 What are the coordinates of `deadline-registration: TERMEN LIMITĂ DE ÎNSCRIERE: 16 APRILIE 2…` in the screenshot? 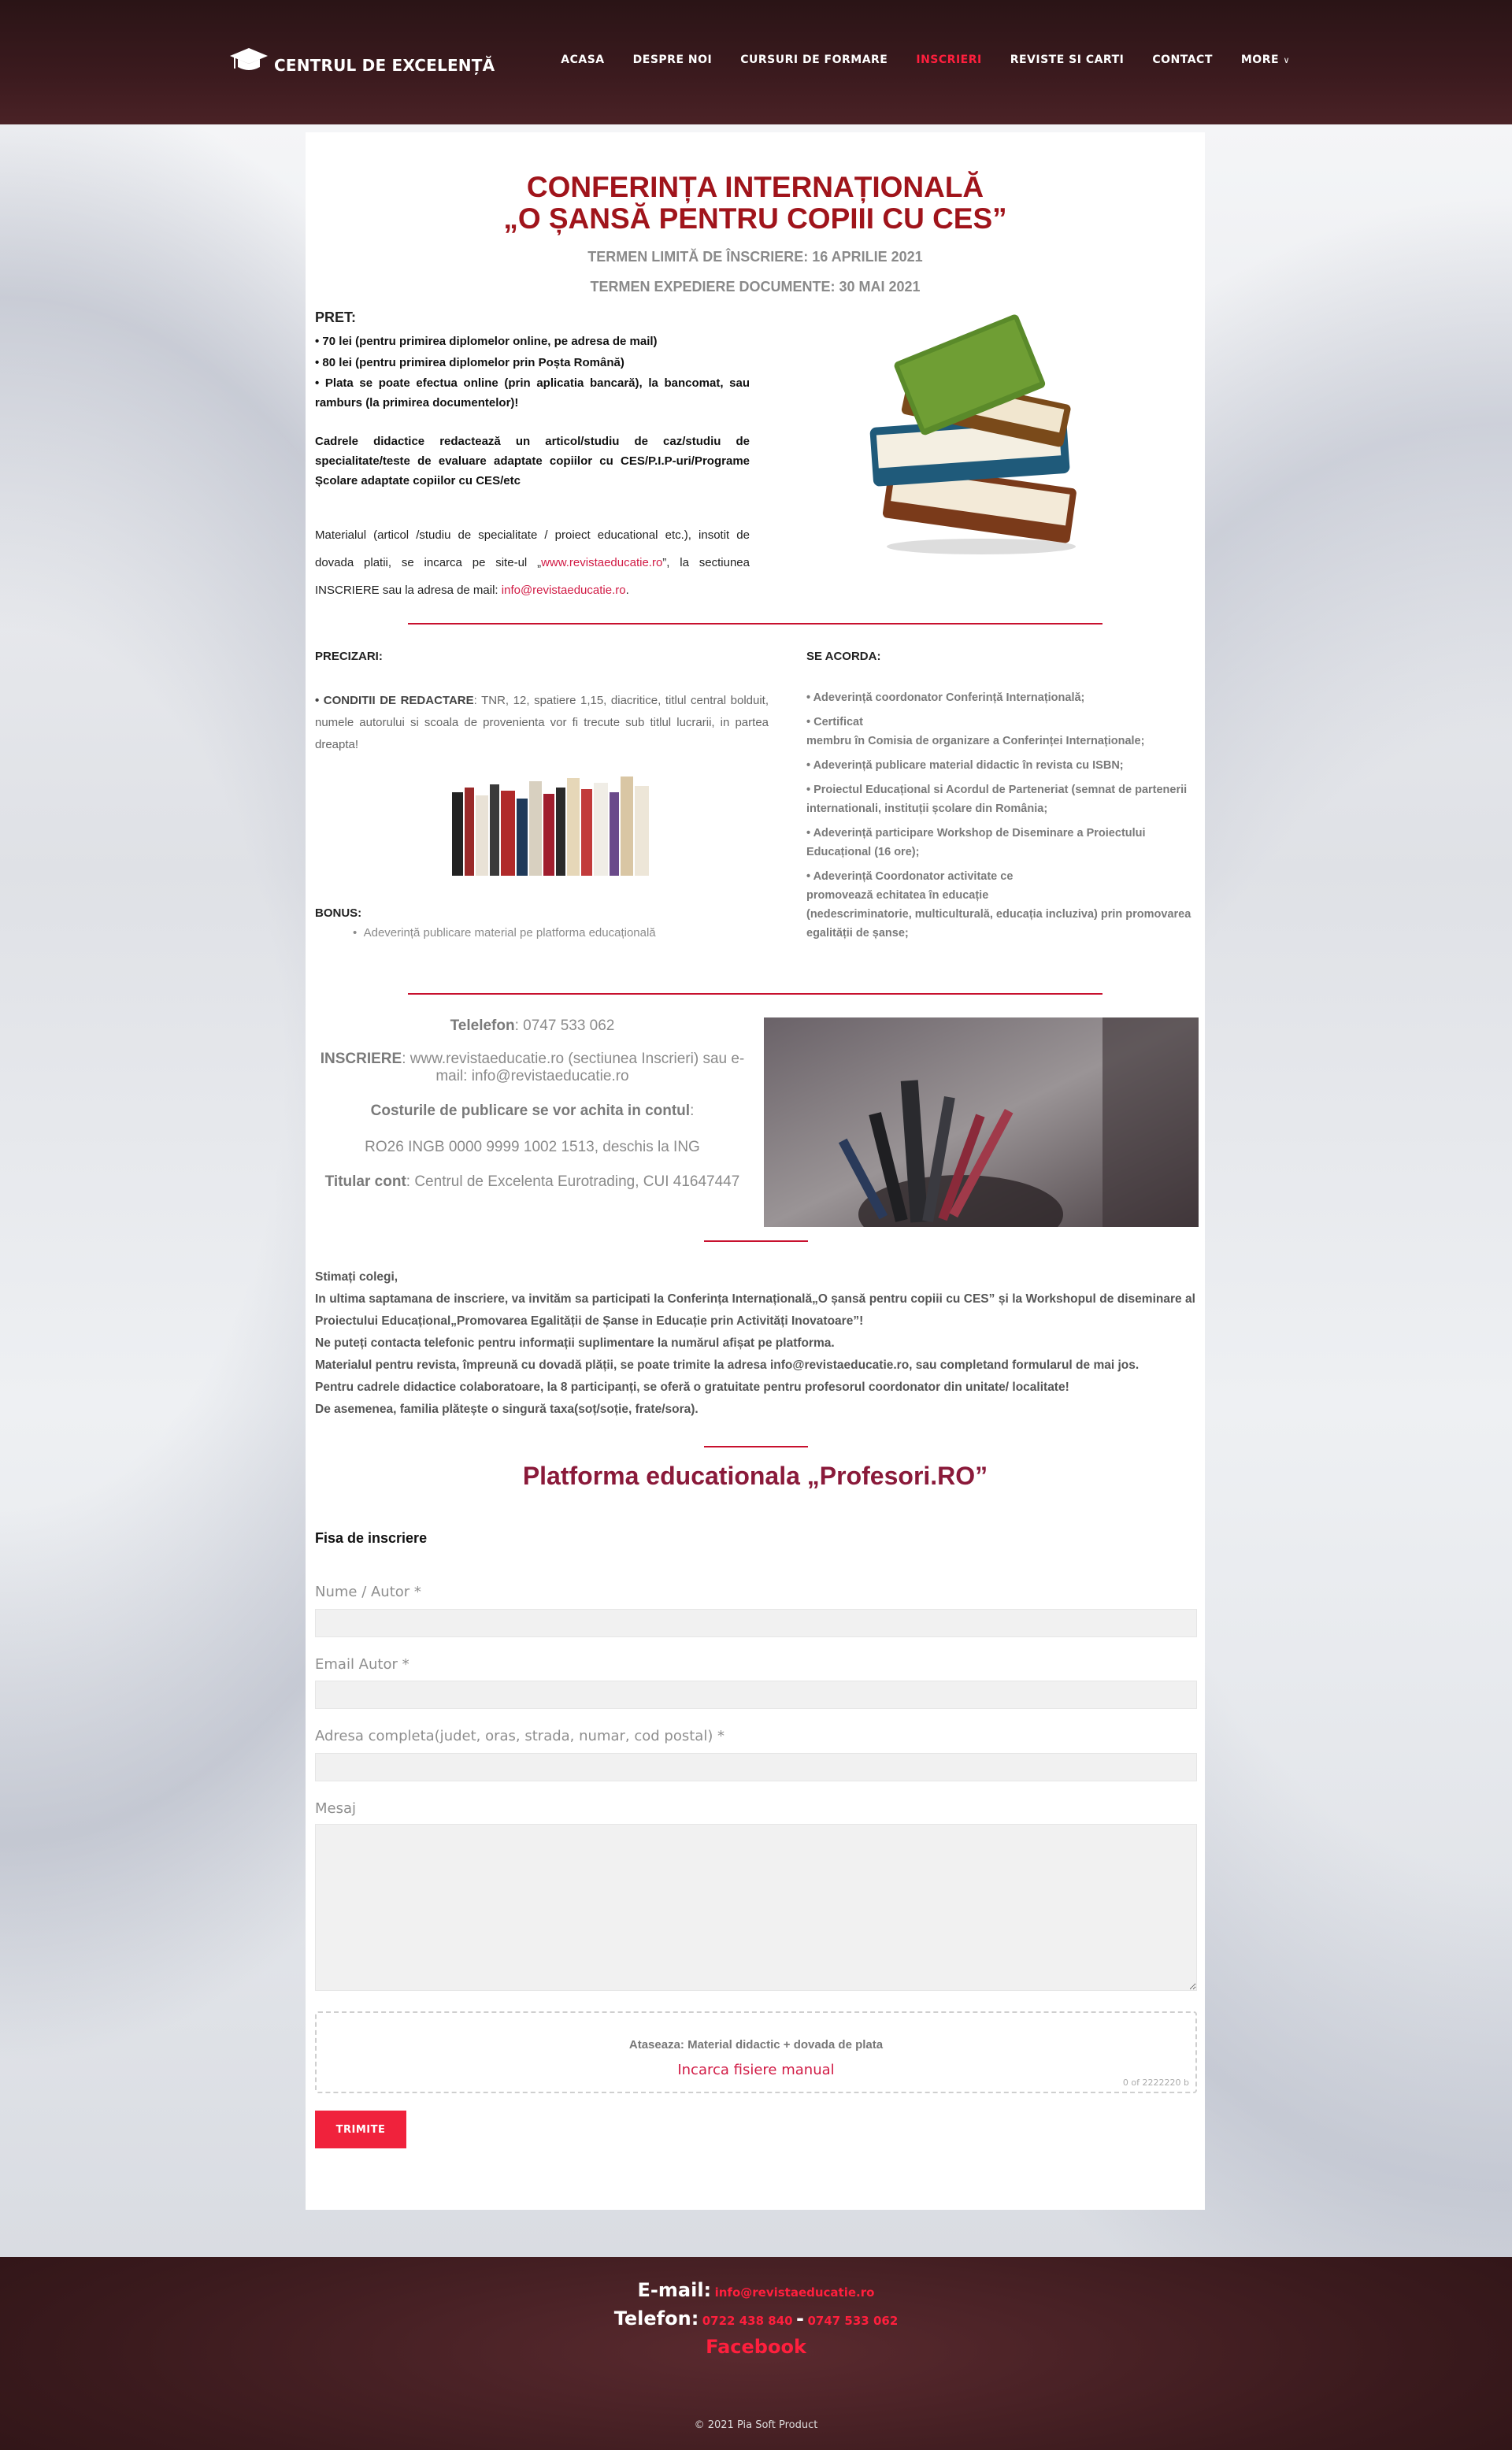 It's located at (755, 257).